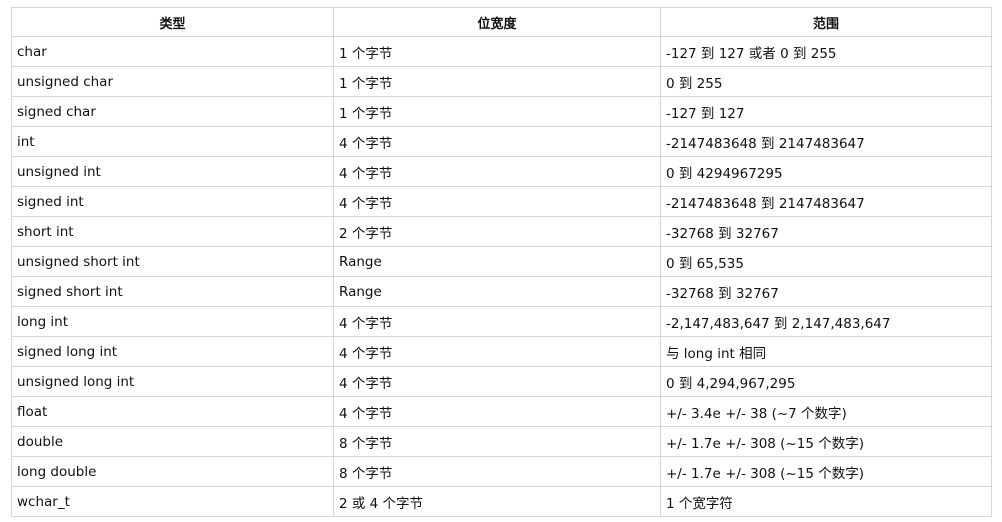 This screenshot has height=522, width=1002. Describe the element at coordinates (172, 51) in the screenshot. I see `cell-type: char` at that location.